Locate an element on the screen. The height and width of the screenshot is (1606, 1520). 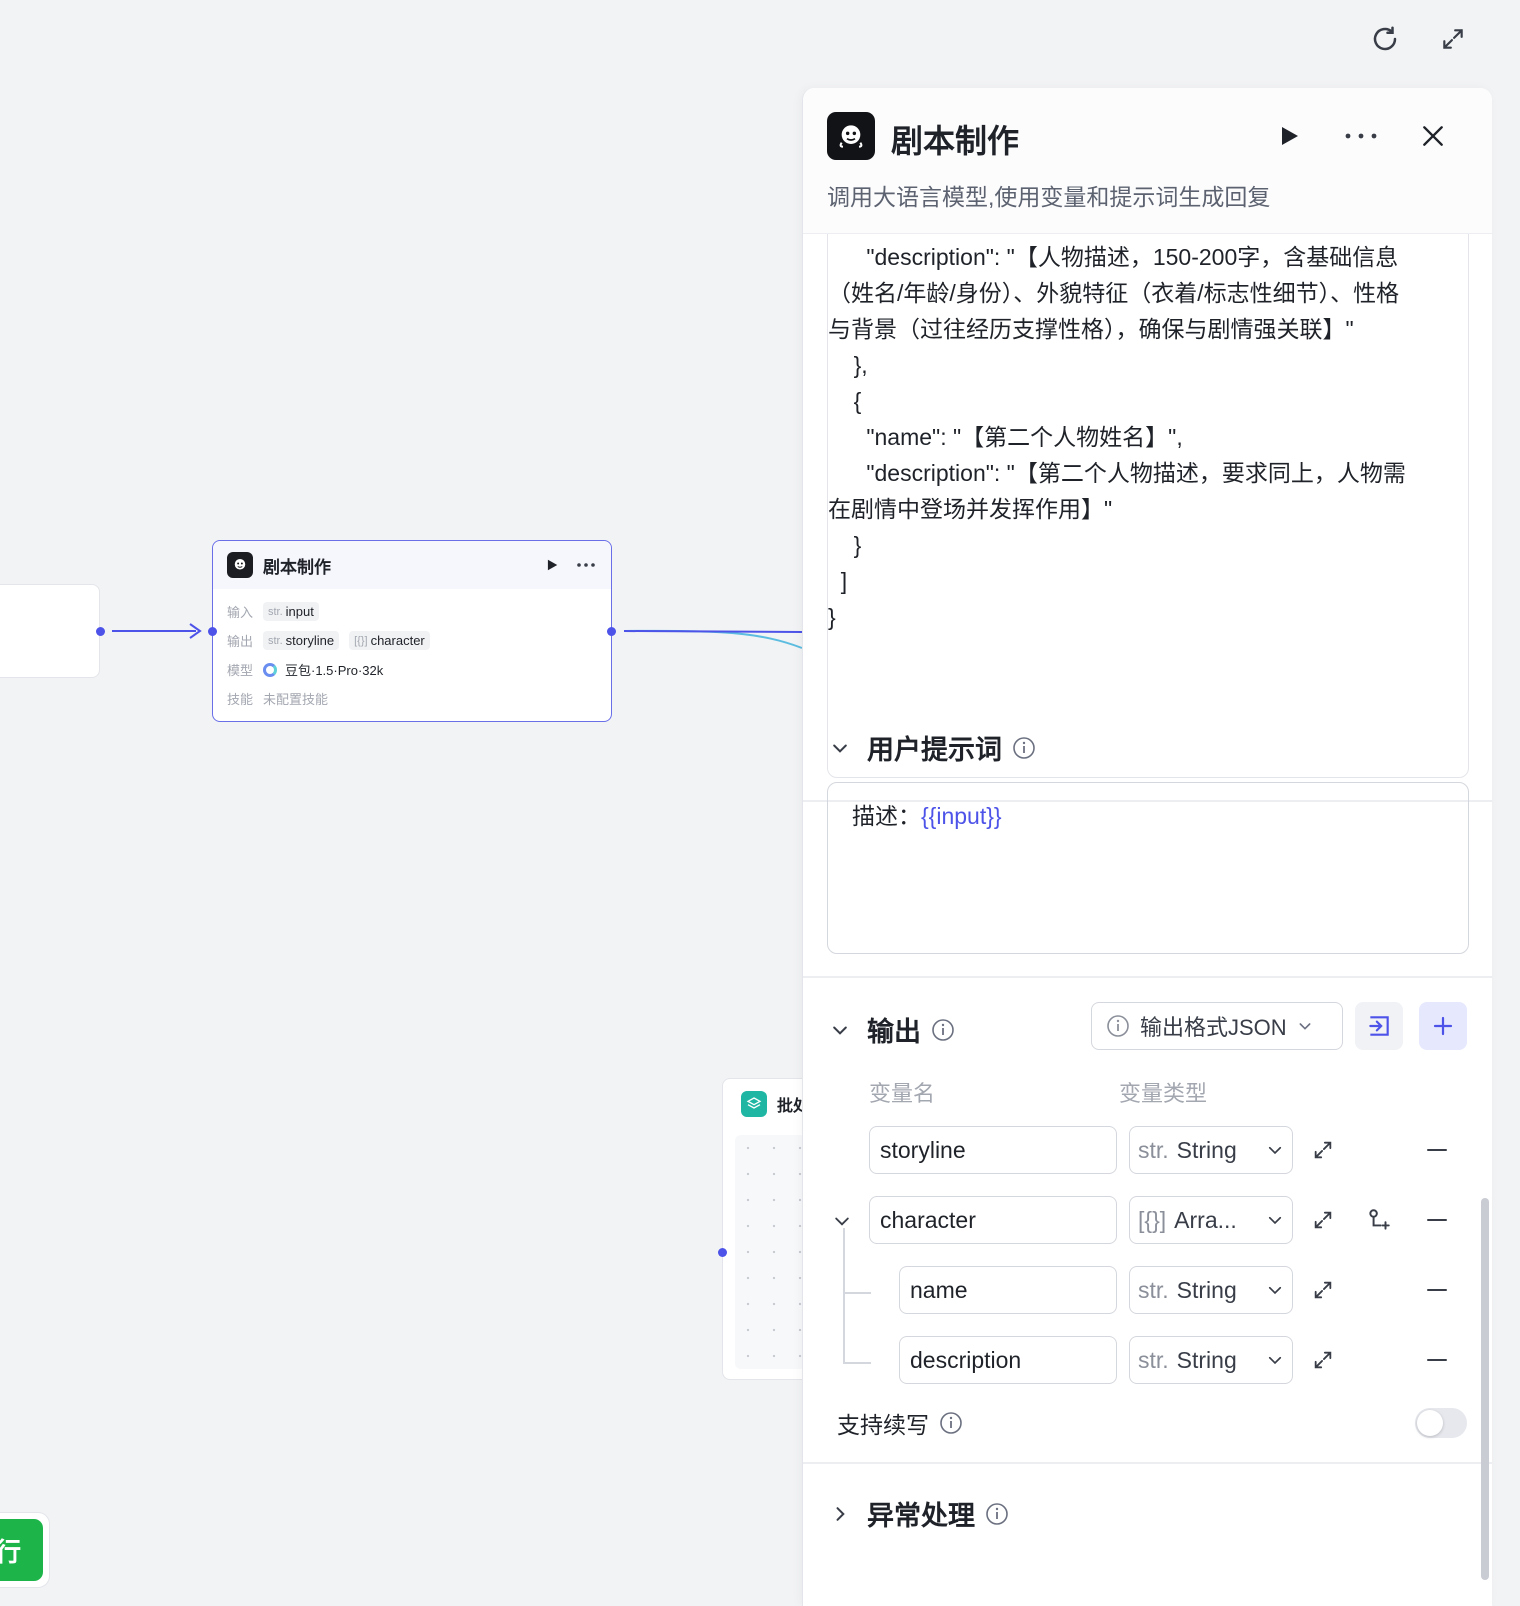
chevron-right-icon is located at coordinates (840, 1514).